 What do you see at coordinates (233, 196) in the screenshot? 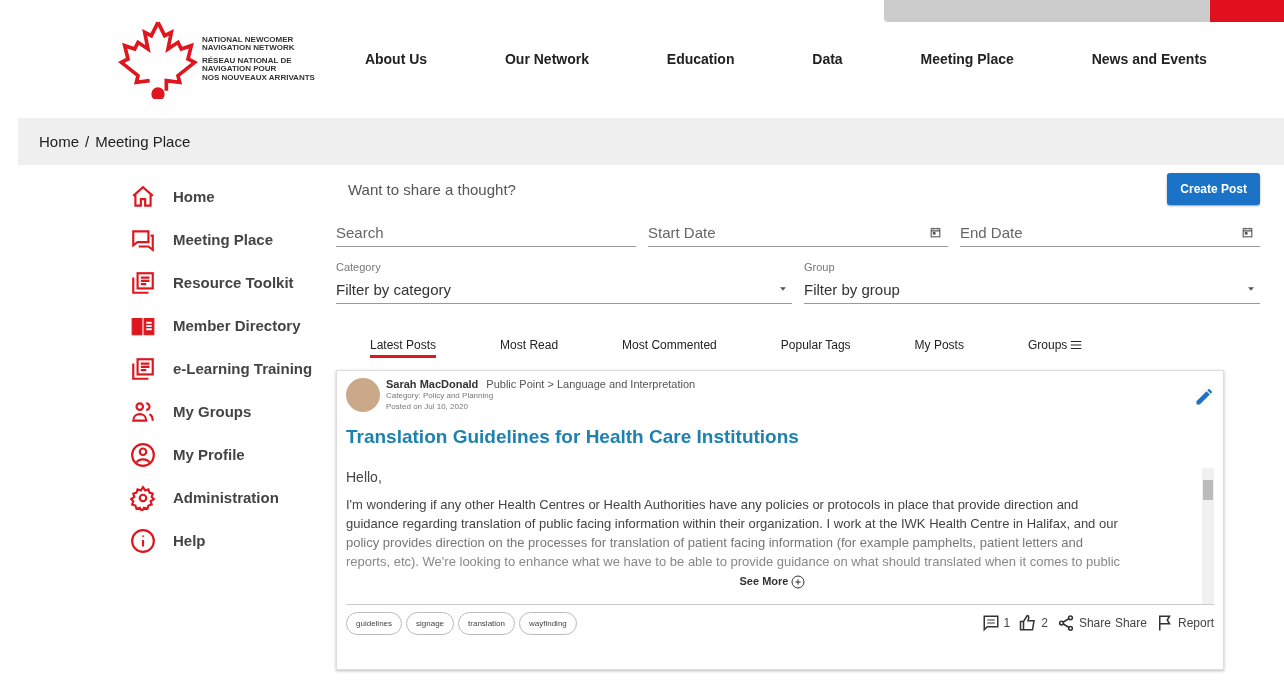
I see `sidebar-item: Home` at bounding box center [233, 196].